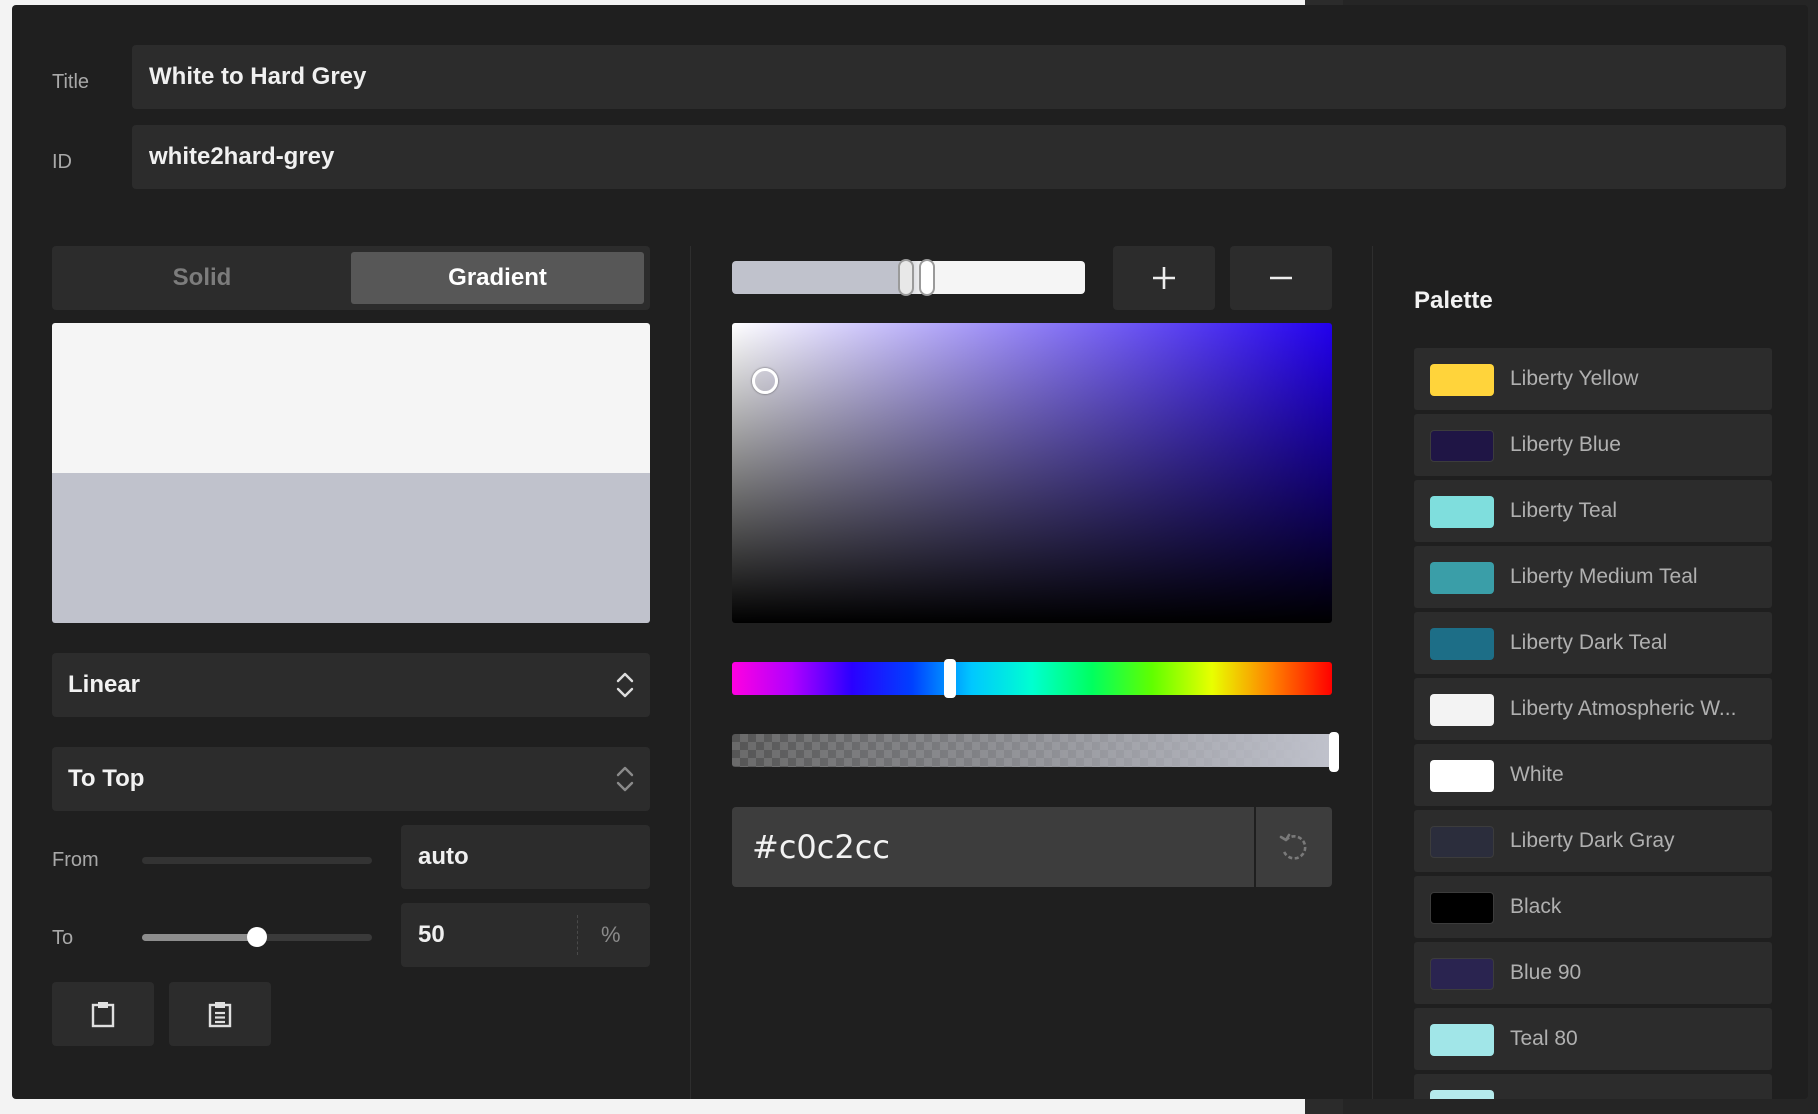 The height and width of the screenshot is (1114, 1818). What do you see at coordinates (611, 934) in the screenshot?
I see `to-unit: %` at bounding box center [611, 934].